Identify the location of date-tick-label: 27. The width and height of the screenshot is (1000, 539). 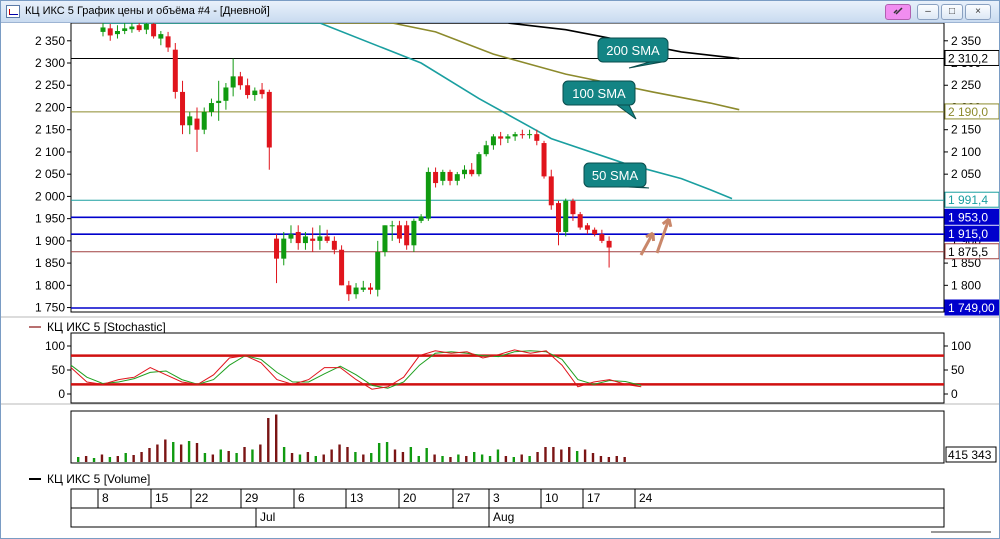
(464, 498).